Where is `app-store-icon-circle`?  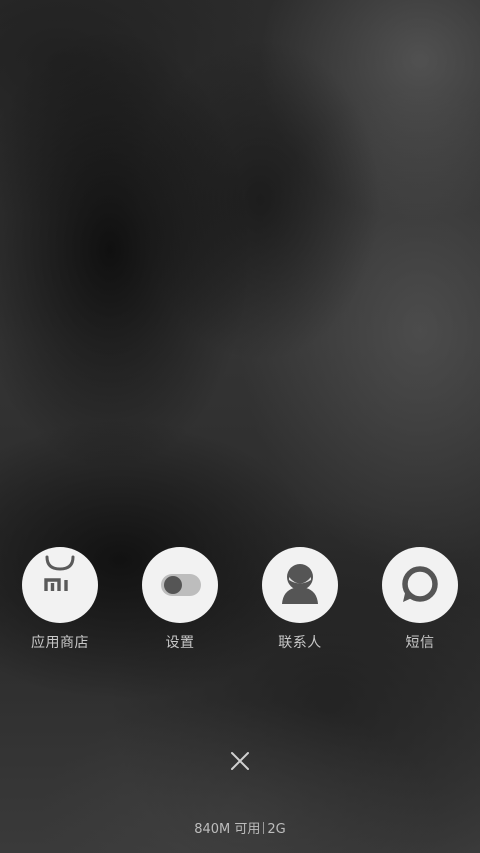
app-store-icon-circle is located at coordinates (60, 585).